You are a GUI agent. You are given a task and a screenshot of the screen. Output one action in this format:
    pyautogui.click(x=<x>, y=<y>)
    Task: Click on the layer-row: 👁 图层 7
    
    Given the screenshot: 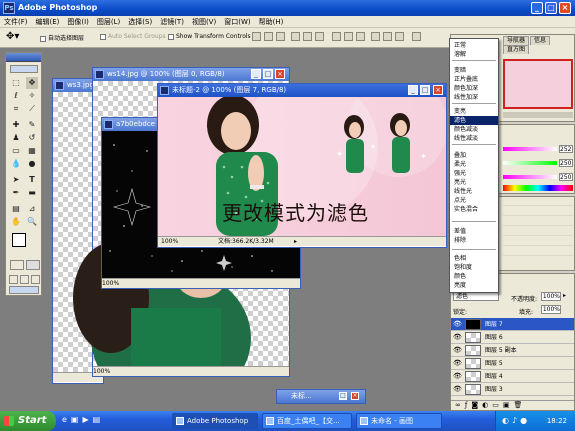 What is the action you would take?
    pyautogui.click(x=512, y=324)
    